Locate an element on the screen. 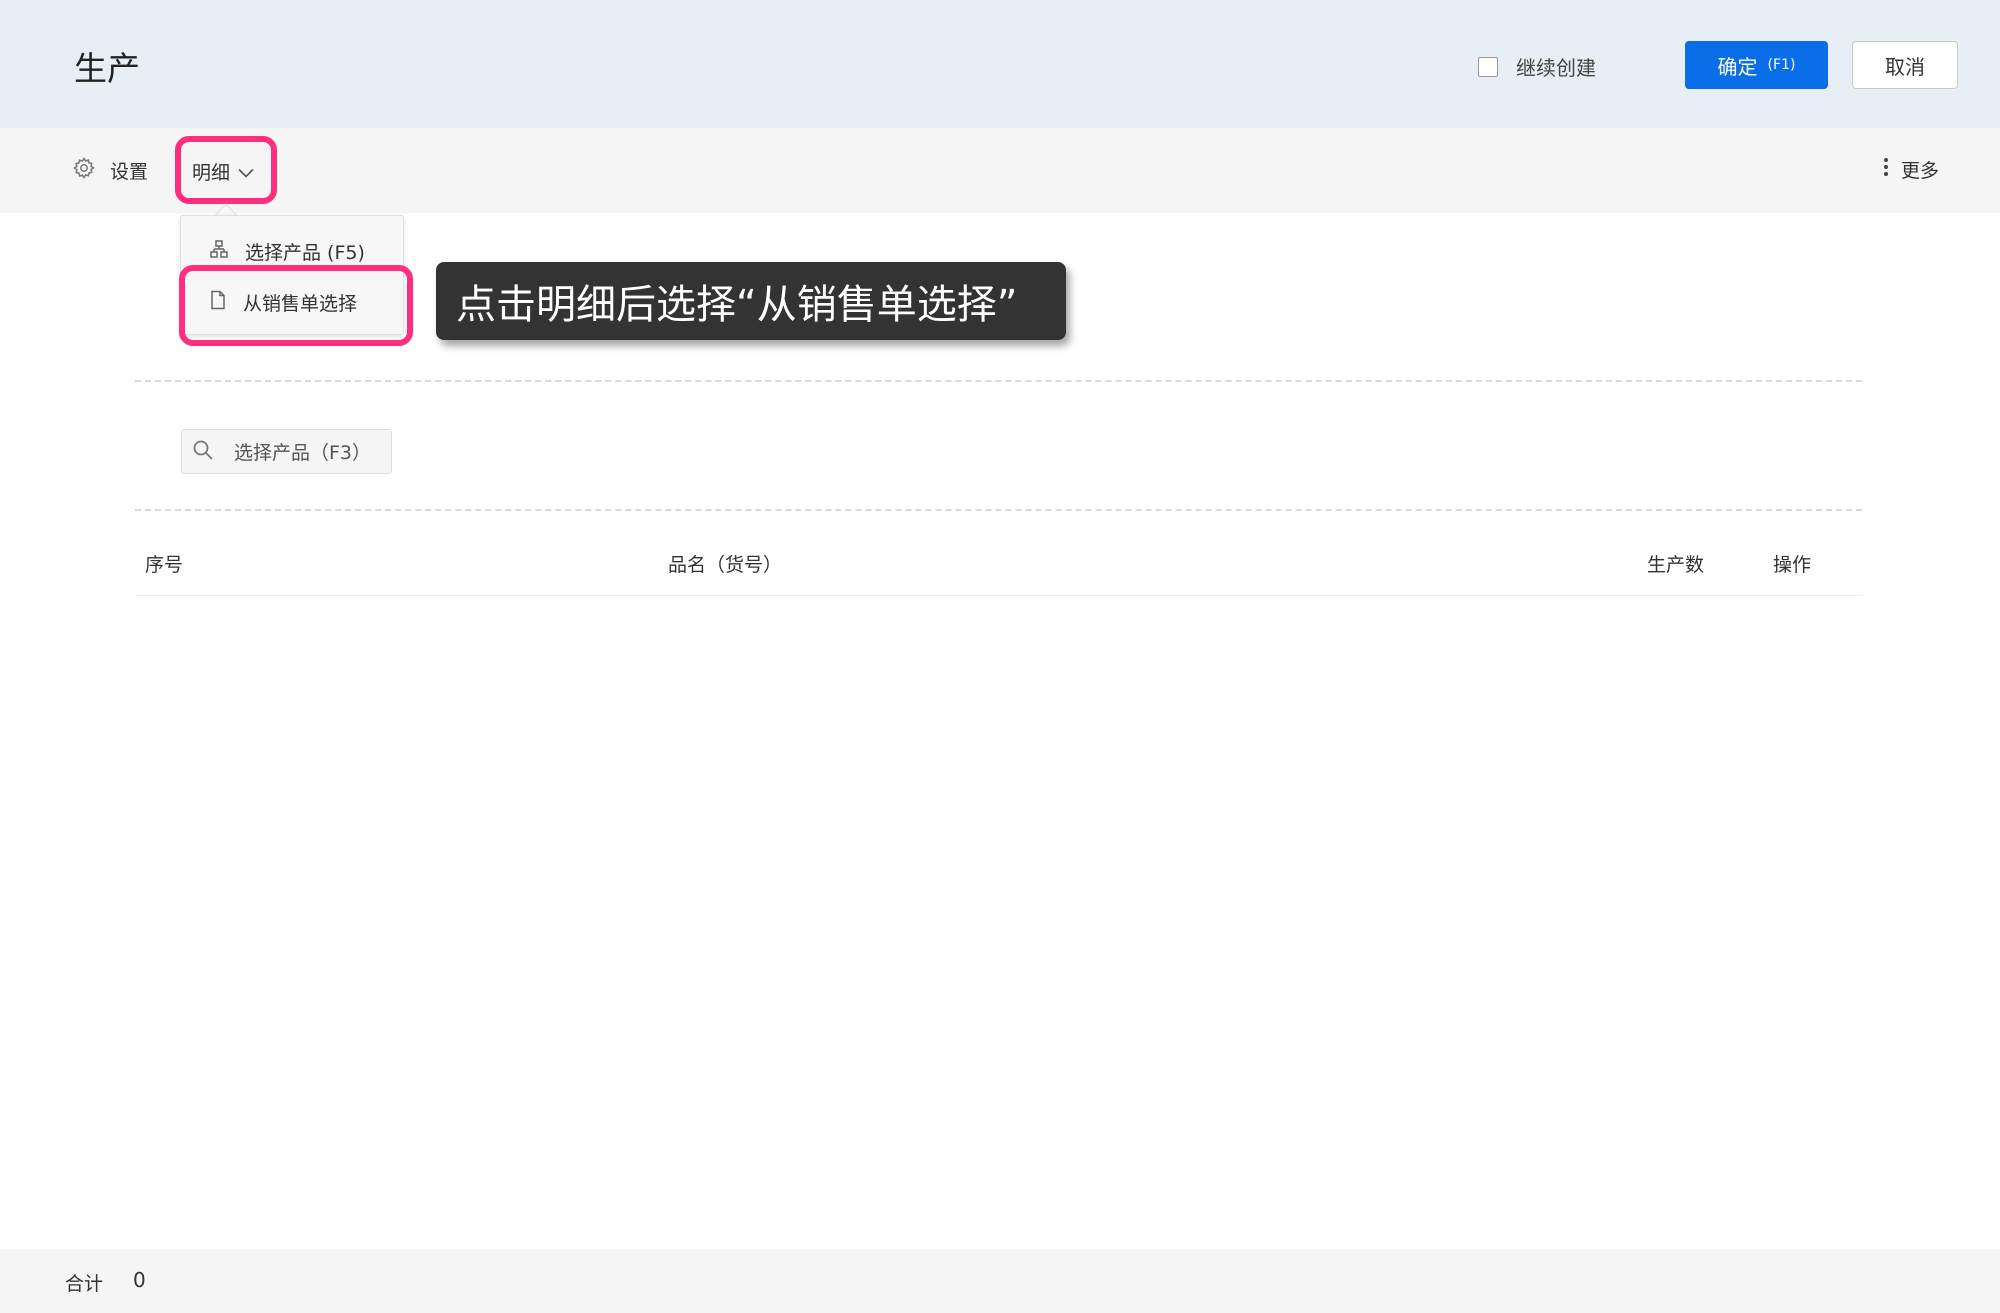 This screenshot has width=2000, height=1313. more-label: 更多 is located at coordinates (1920, 171).